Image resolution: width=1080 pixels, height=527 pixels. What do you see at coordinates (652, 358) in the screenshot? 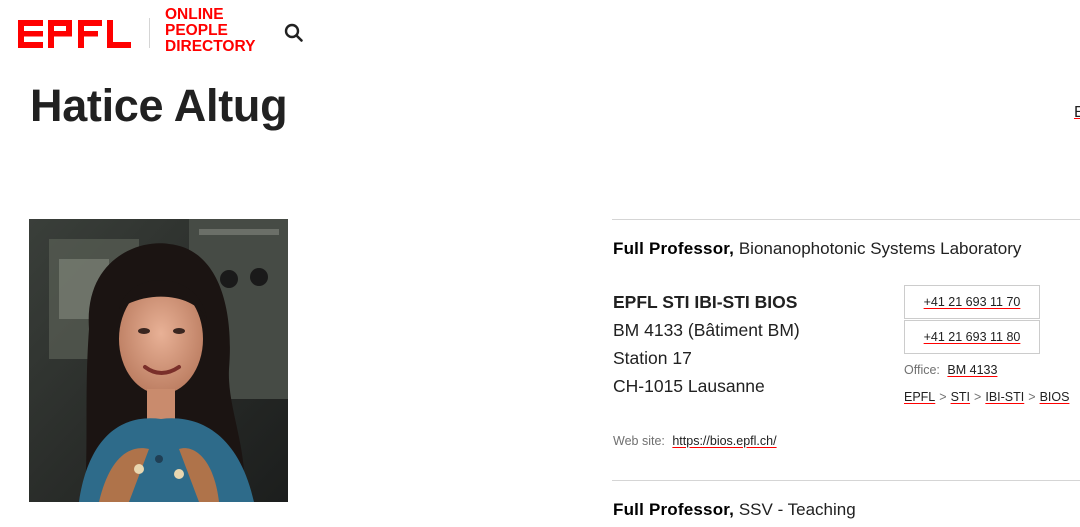
I see `address-line-2: Station 17` at bounding box center [652, 358].